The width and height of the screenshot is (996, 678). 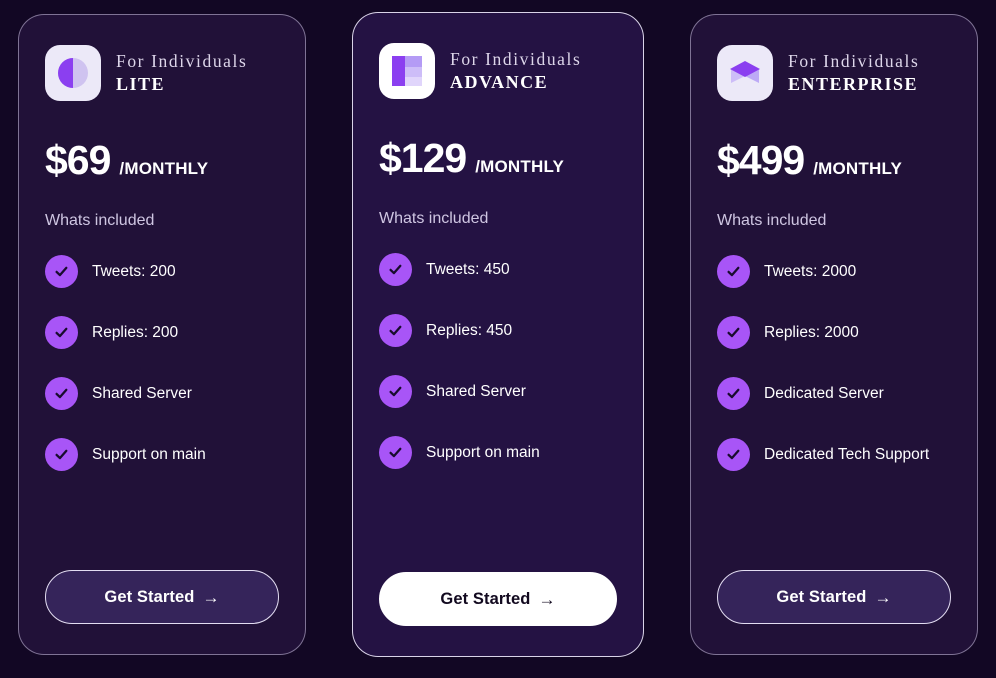 I want to click on card-header: For Individuals ENTERPRISE, so click(x=834, y=73).